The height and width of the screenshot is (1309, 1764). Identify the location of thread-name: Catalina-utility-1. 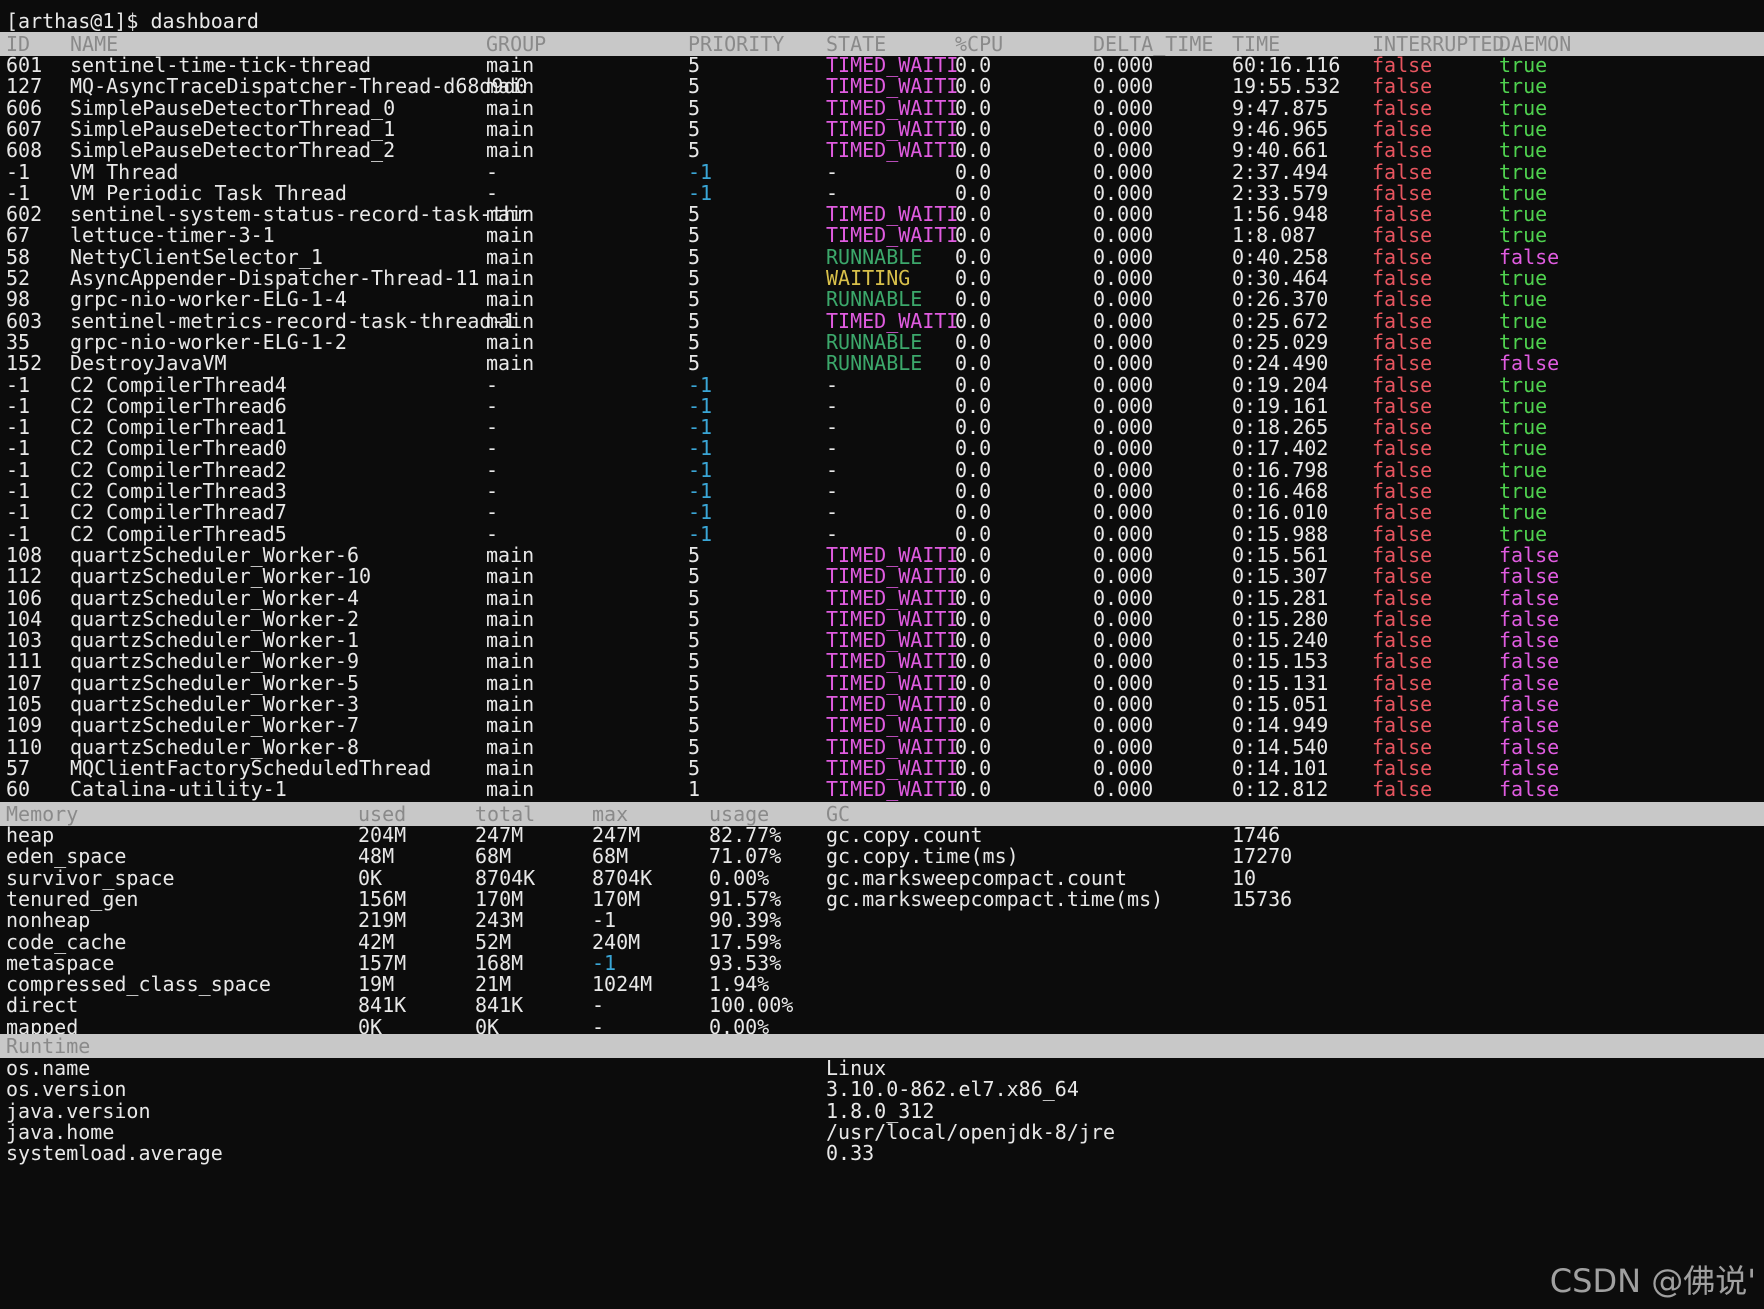
(178, 789).